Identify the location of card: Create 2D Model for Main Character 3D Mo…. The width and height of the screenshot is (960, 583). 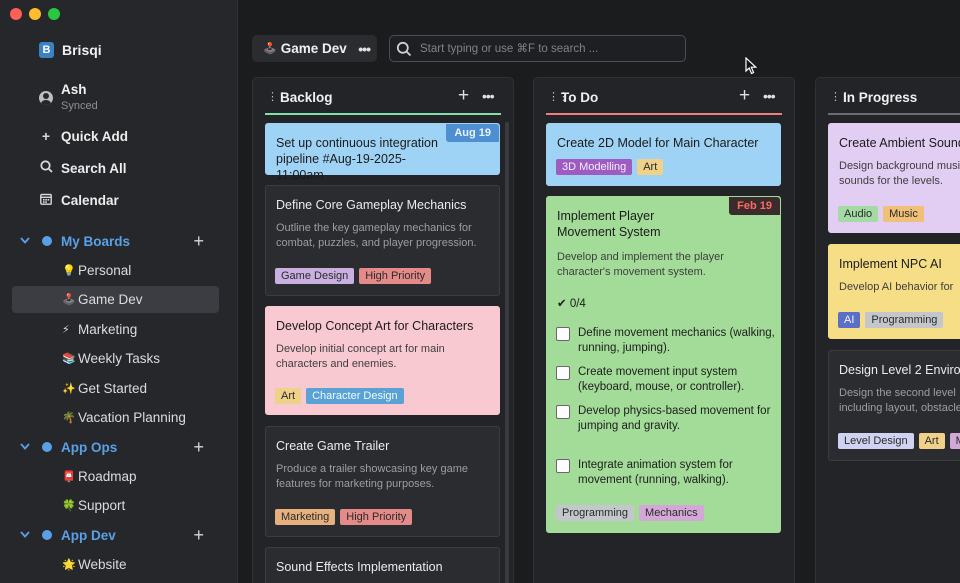
(663, 154).